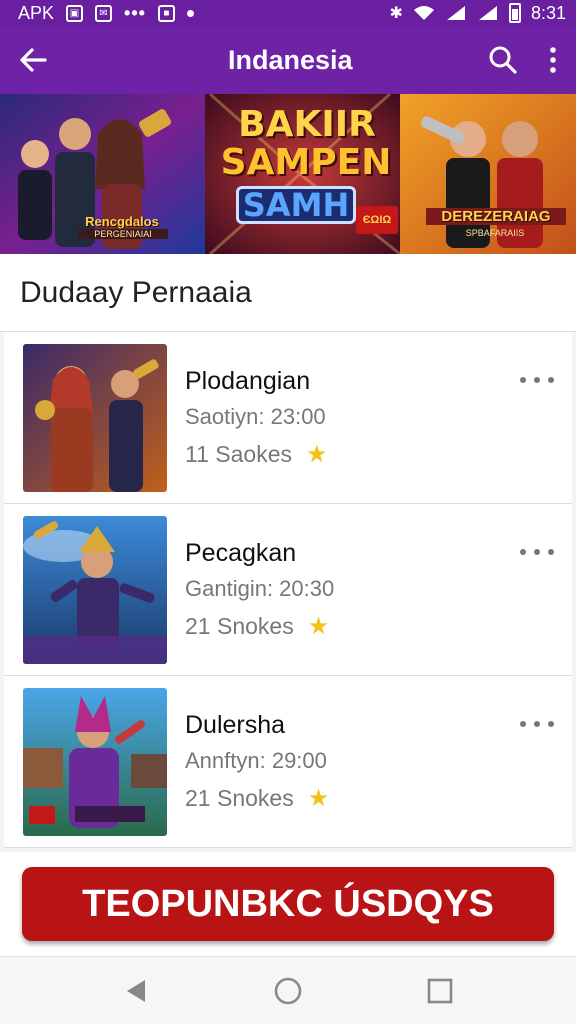 Image resolution: width=576 pixels, height=1024 pixels. I want to click on banner-left-caption: Rencgdalos, so click(122, 221).